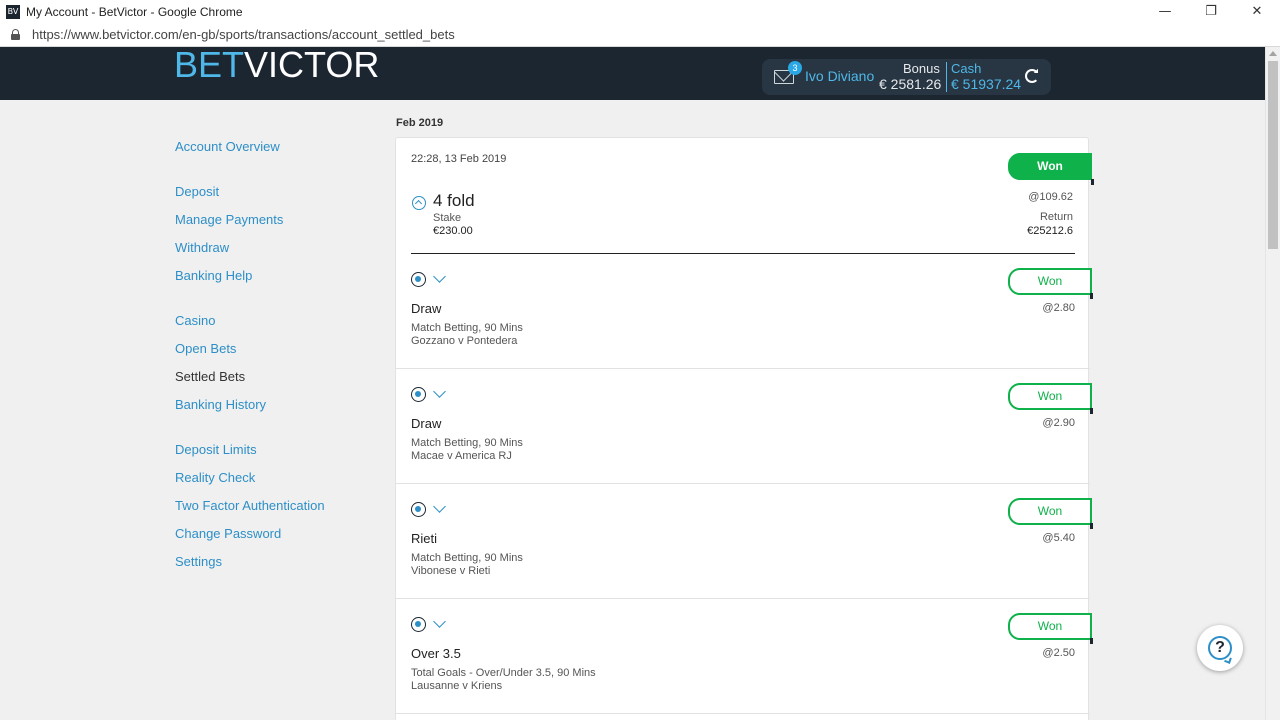 This screenshot has height=720, width=1280. I want to click on close-window-button: ✕, so click(1257, 11).